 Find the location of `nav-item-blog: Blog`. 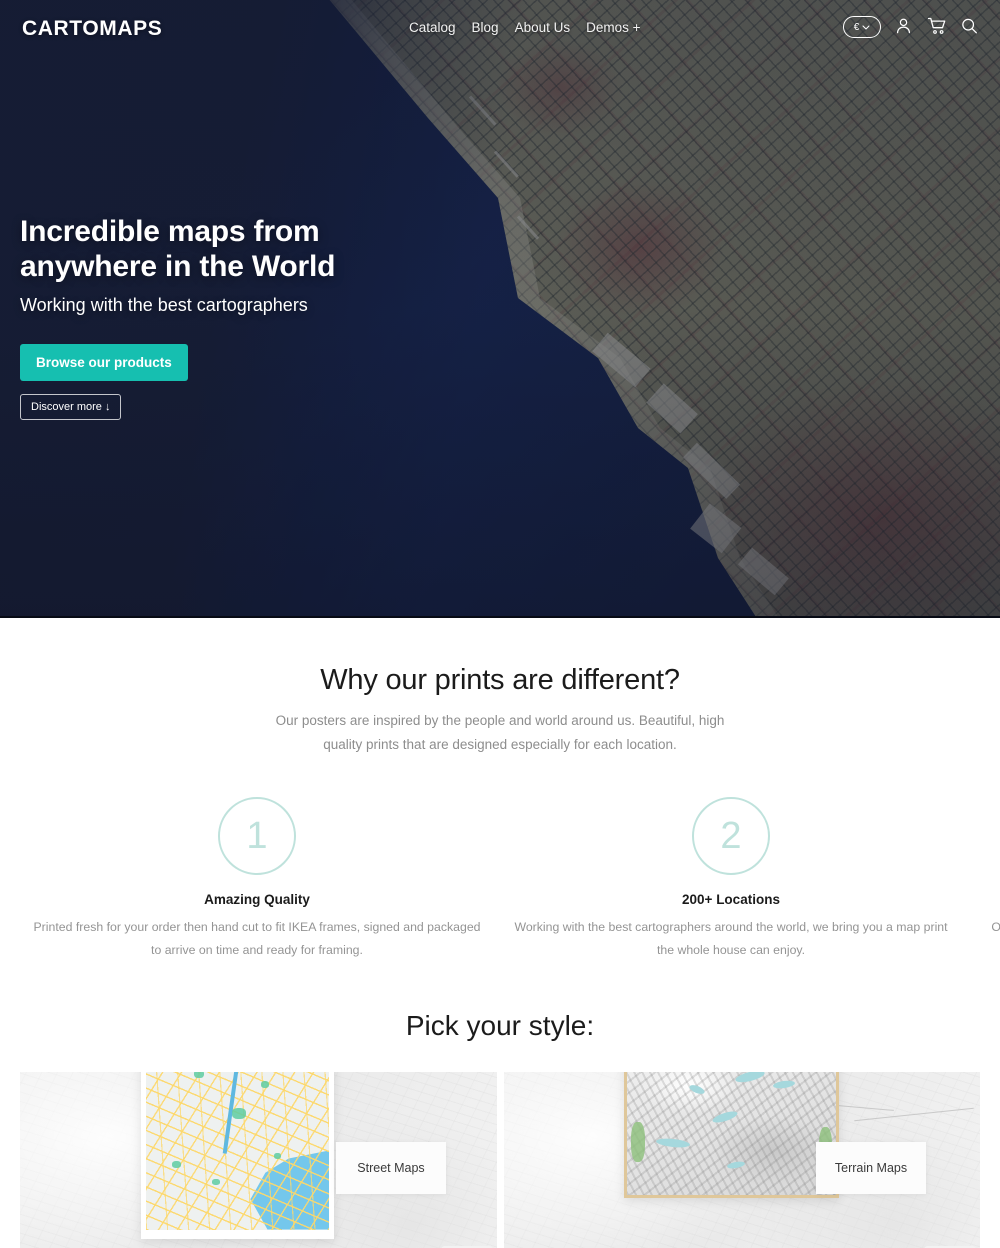

nav-item-blog: Blog is located at coordinates (485, 27).